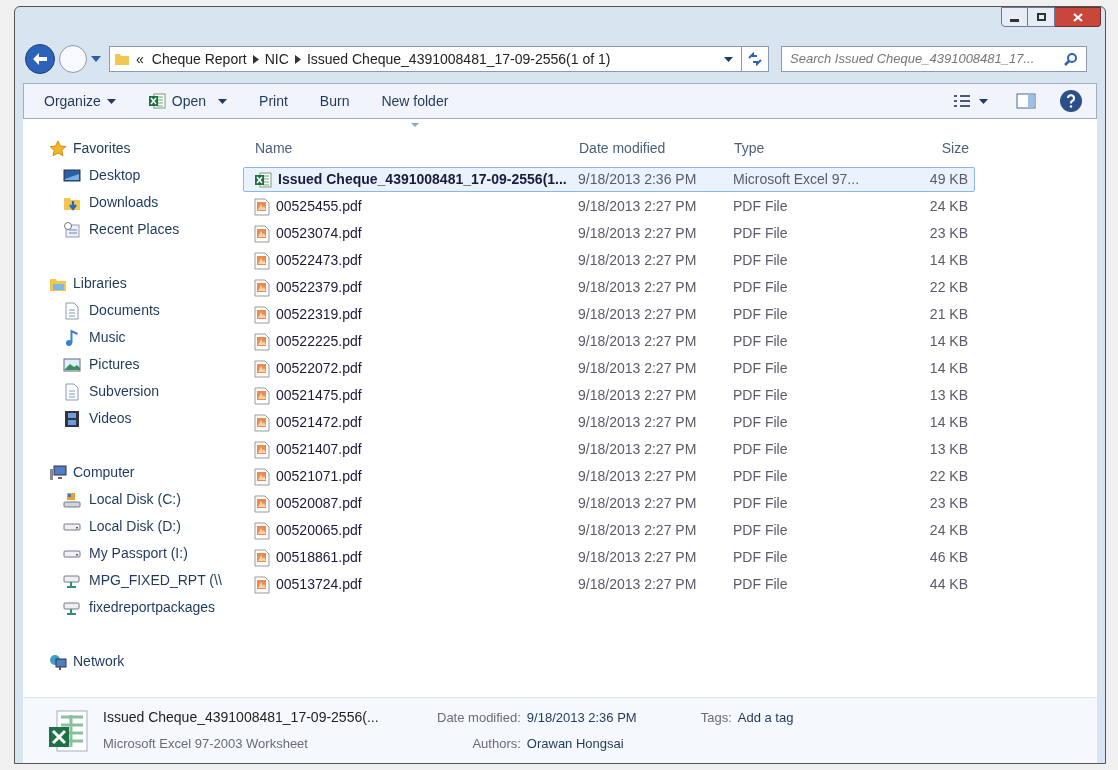 This screenshot has width=1118, height=770. I want to click on column-header: Name, so click(410, 148).